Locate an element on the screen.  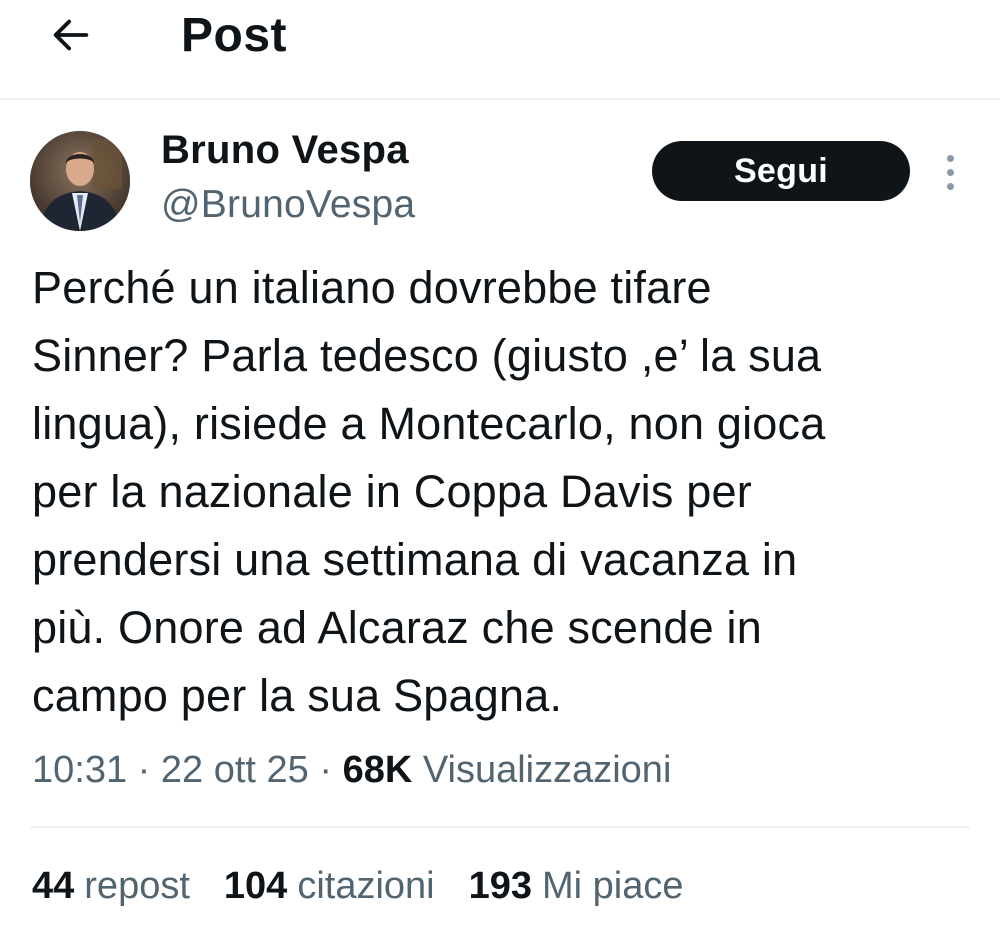
arrow-left-icon is located at coordinates (71, 35).